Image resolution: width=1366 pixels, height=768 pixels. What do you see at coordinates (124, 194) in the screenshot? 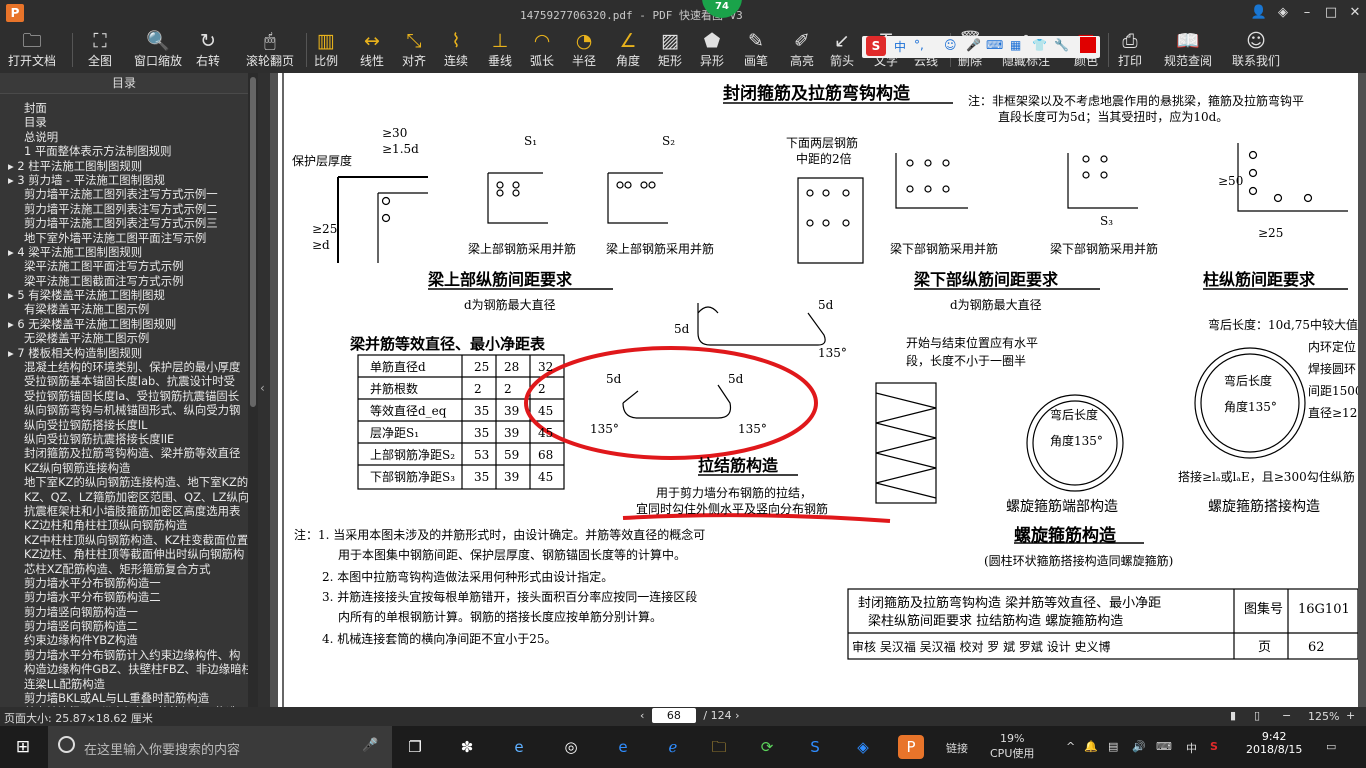
I see `toc-item: 剪力墙平法施工图列表注写方式示例一` at bounding box center [124, 194].